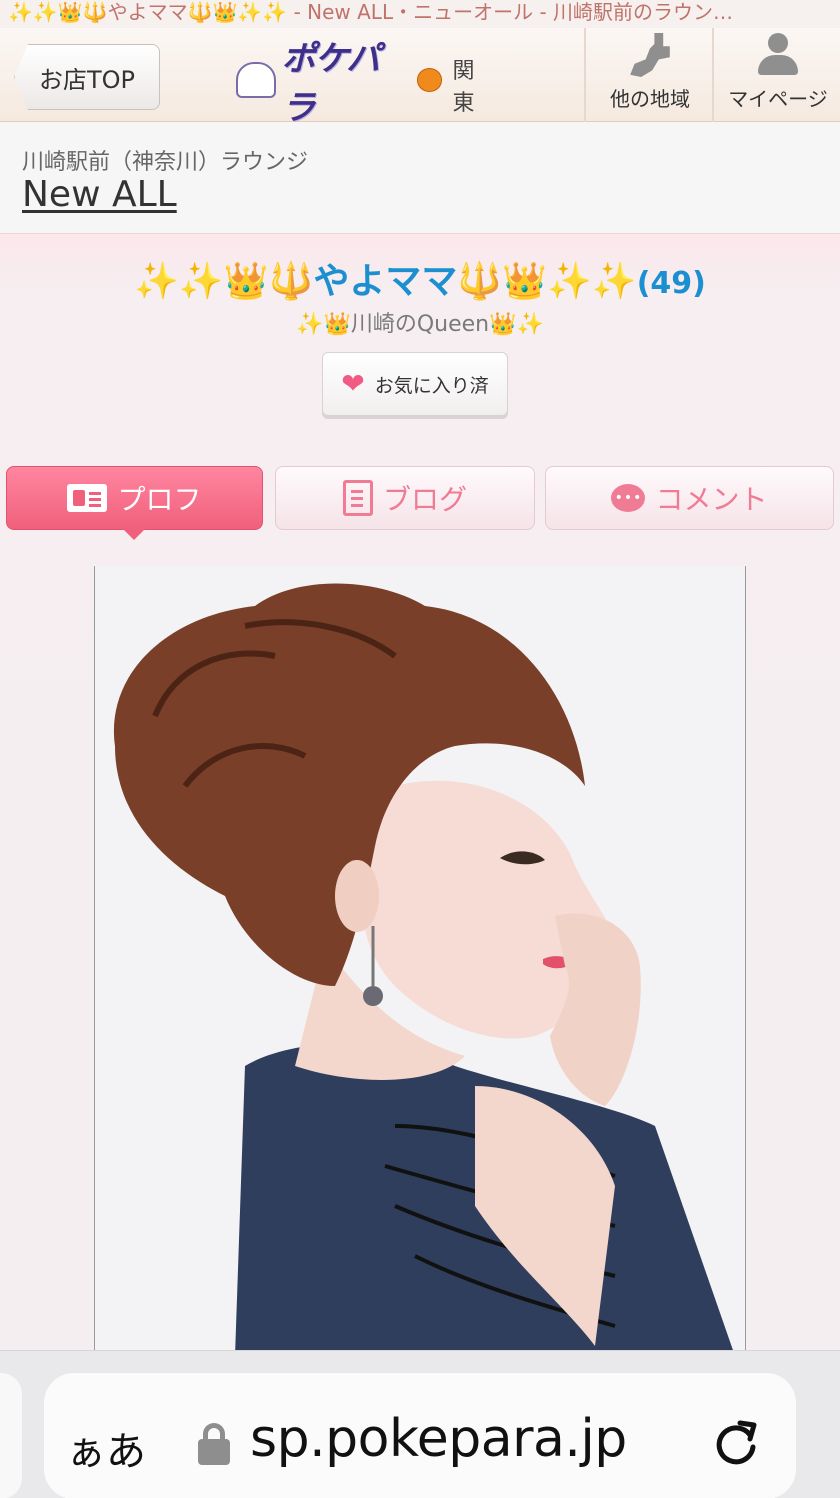 Image resolution: width=840 pixels, height=1498 pixels. What do you see at coordinates (671, 283) in the screenshot?
I see `cast-count: (49)` at bounding box center [671, 283].